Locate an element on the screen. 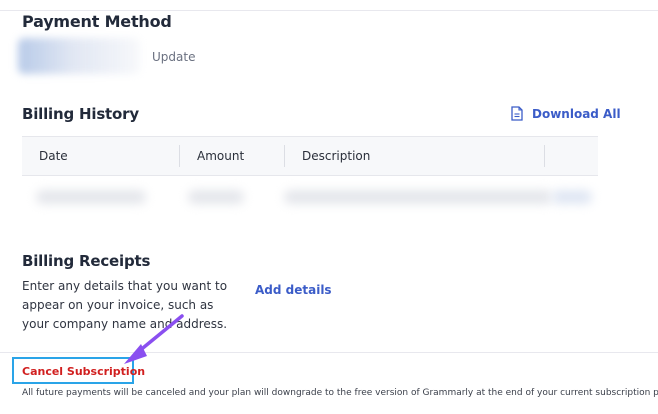  annotation-arrow-icon is located at coordinates (154, 339).